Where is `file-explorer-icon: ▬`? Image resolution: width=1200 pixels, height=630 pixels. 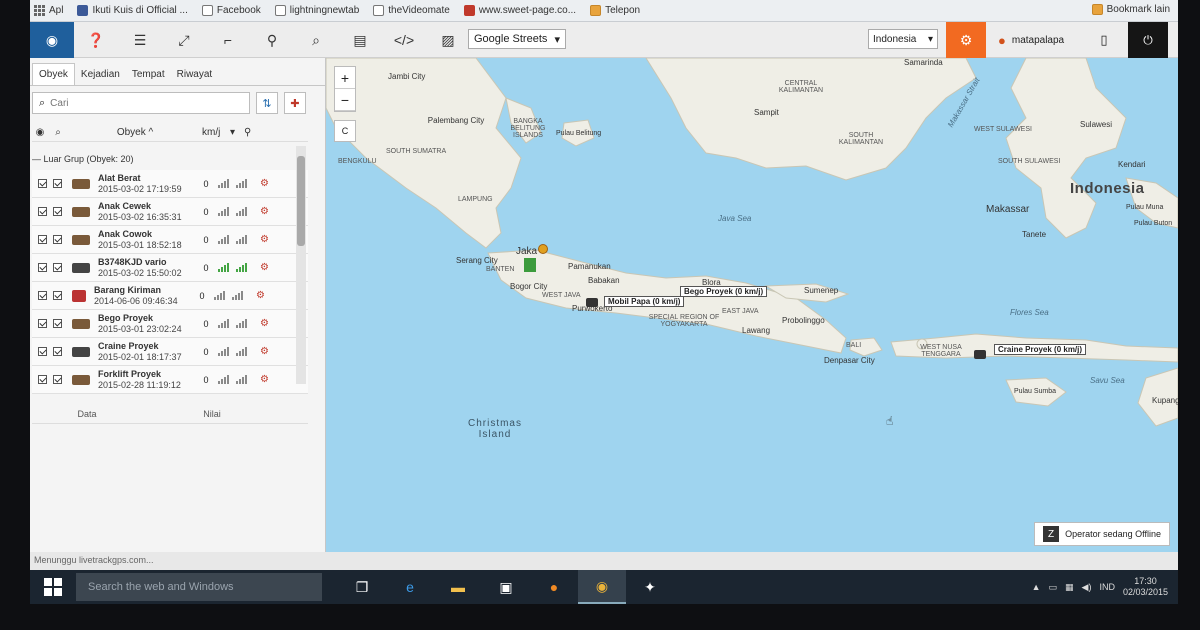
file-explorer-icon: ▬ is located at coordinates (458, 587).